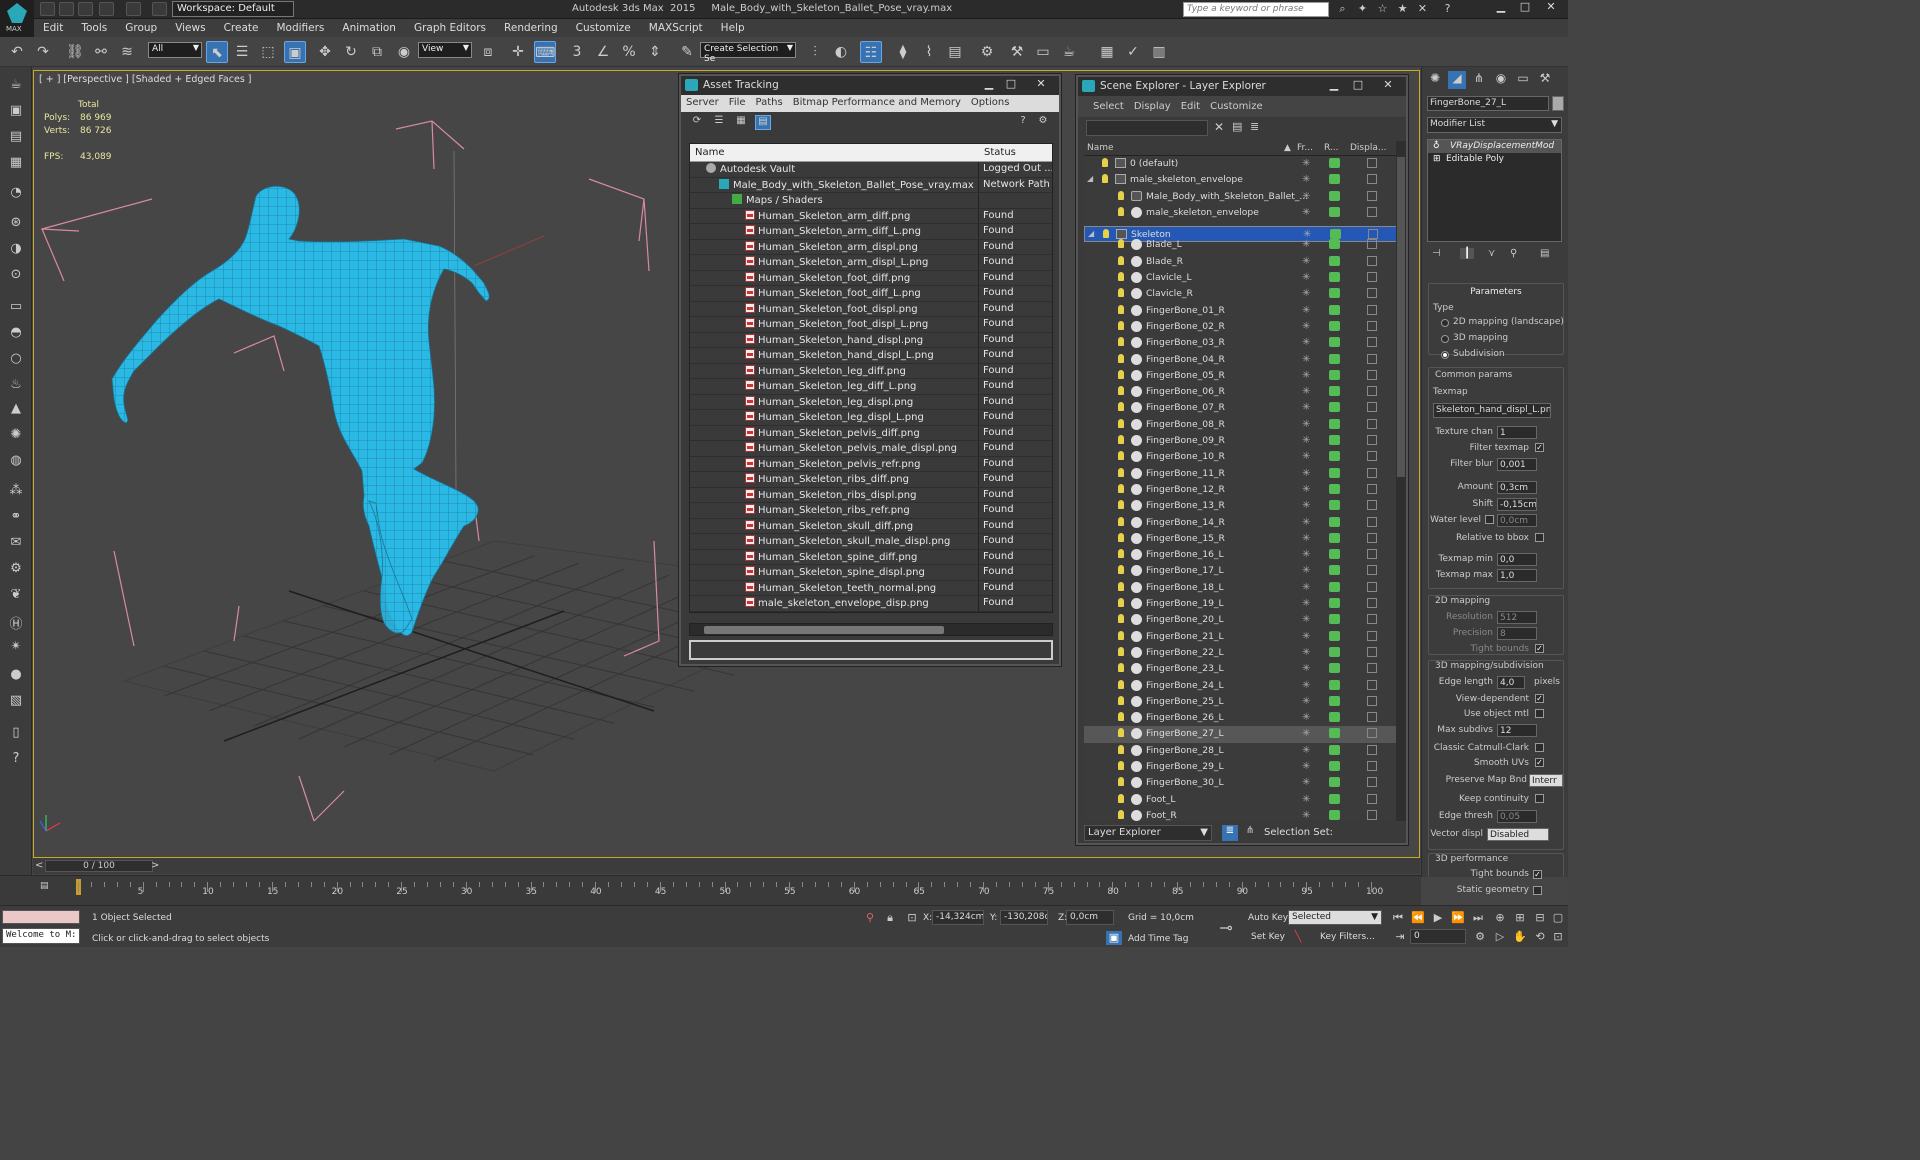 This screenshot has width=1920, height=1160. Describe the element at coordinates (1148, 833) in the screenshot. I see `explorer-type-dropdown: Layer Explorer ▼` at that location.